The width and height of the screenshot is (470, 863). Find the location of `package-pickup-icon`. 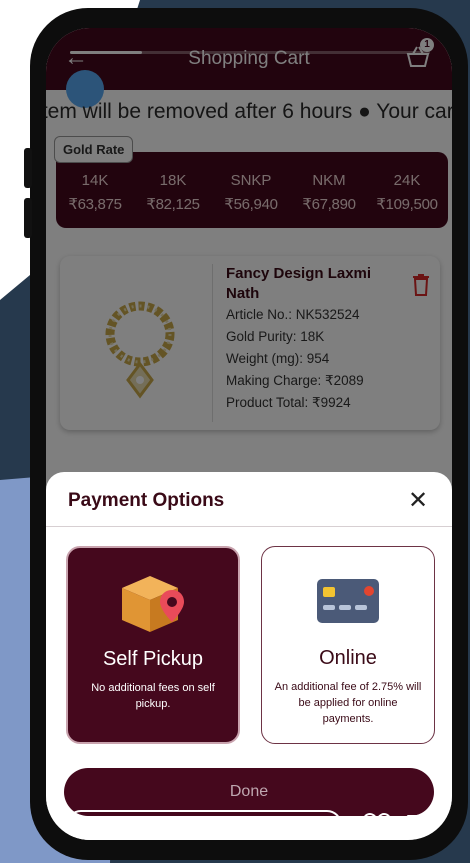

package-pickup-icon is located at coordinates (153, 604).